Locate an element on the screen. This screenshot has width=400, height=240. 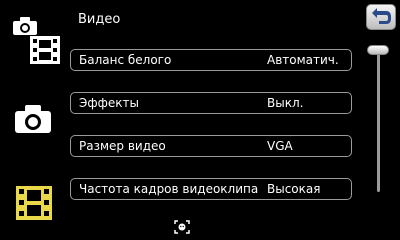
back-button is located at coordinates (381, 17).